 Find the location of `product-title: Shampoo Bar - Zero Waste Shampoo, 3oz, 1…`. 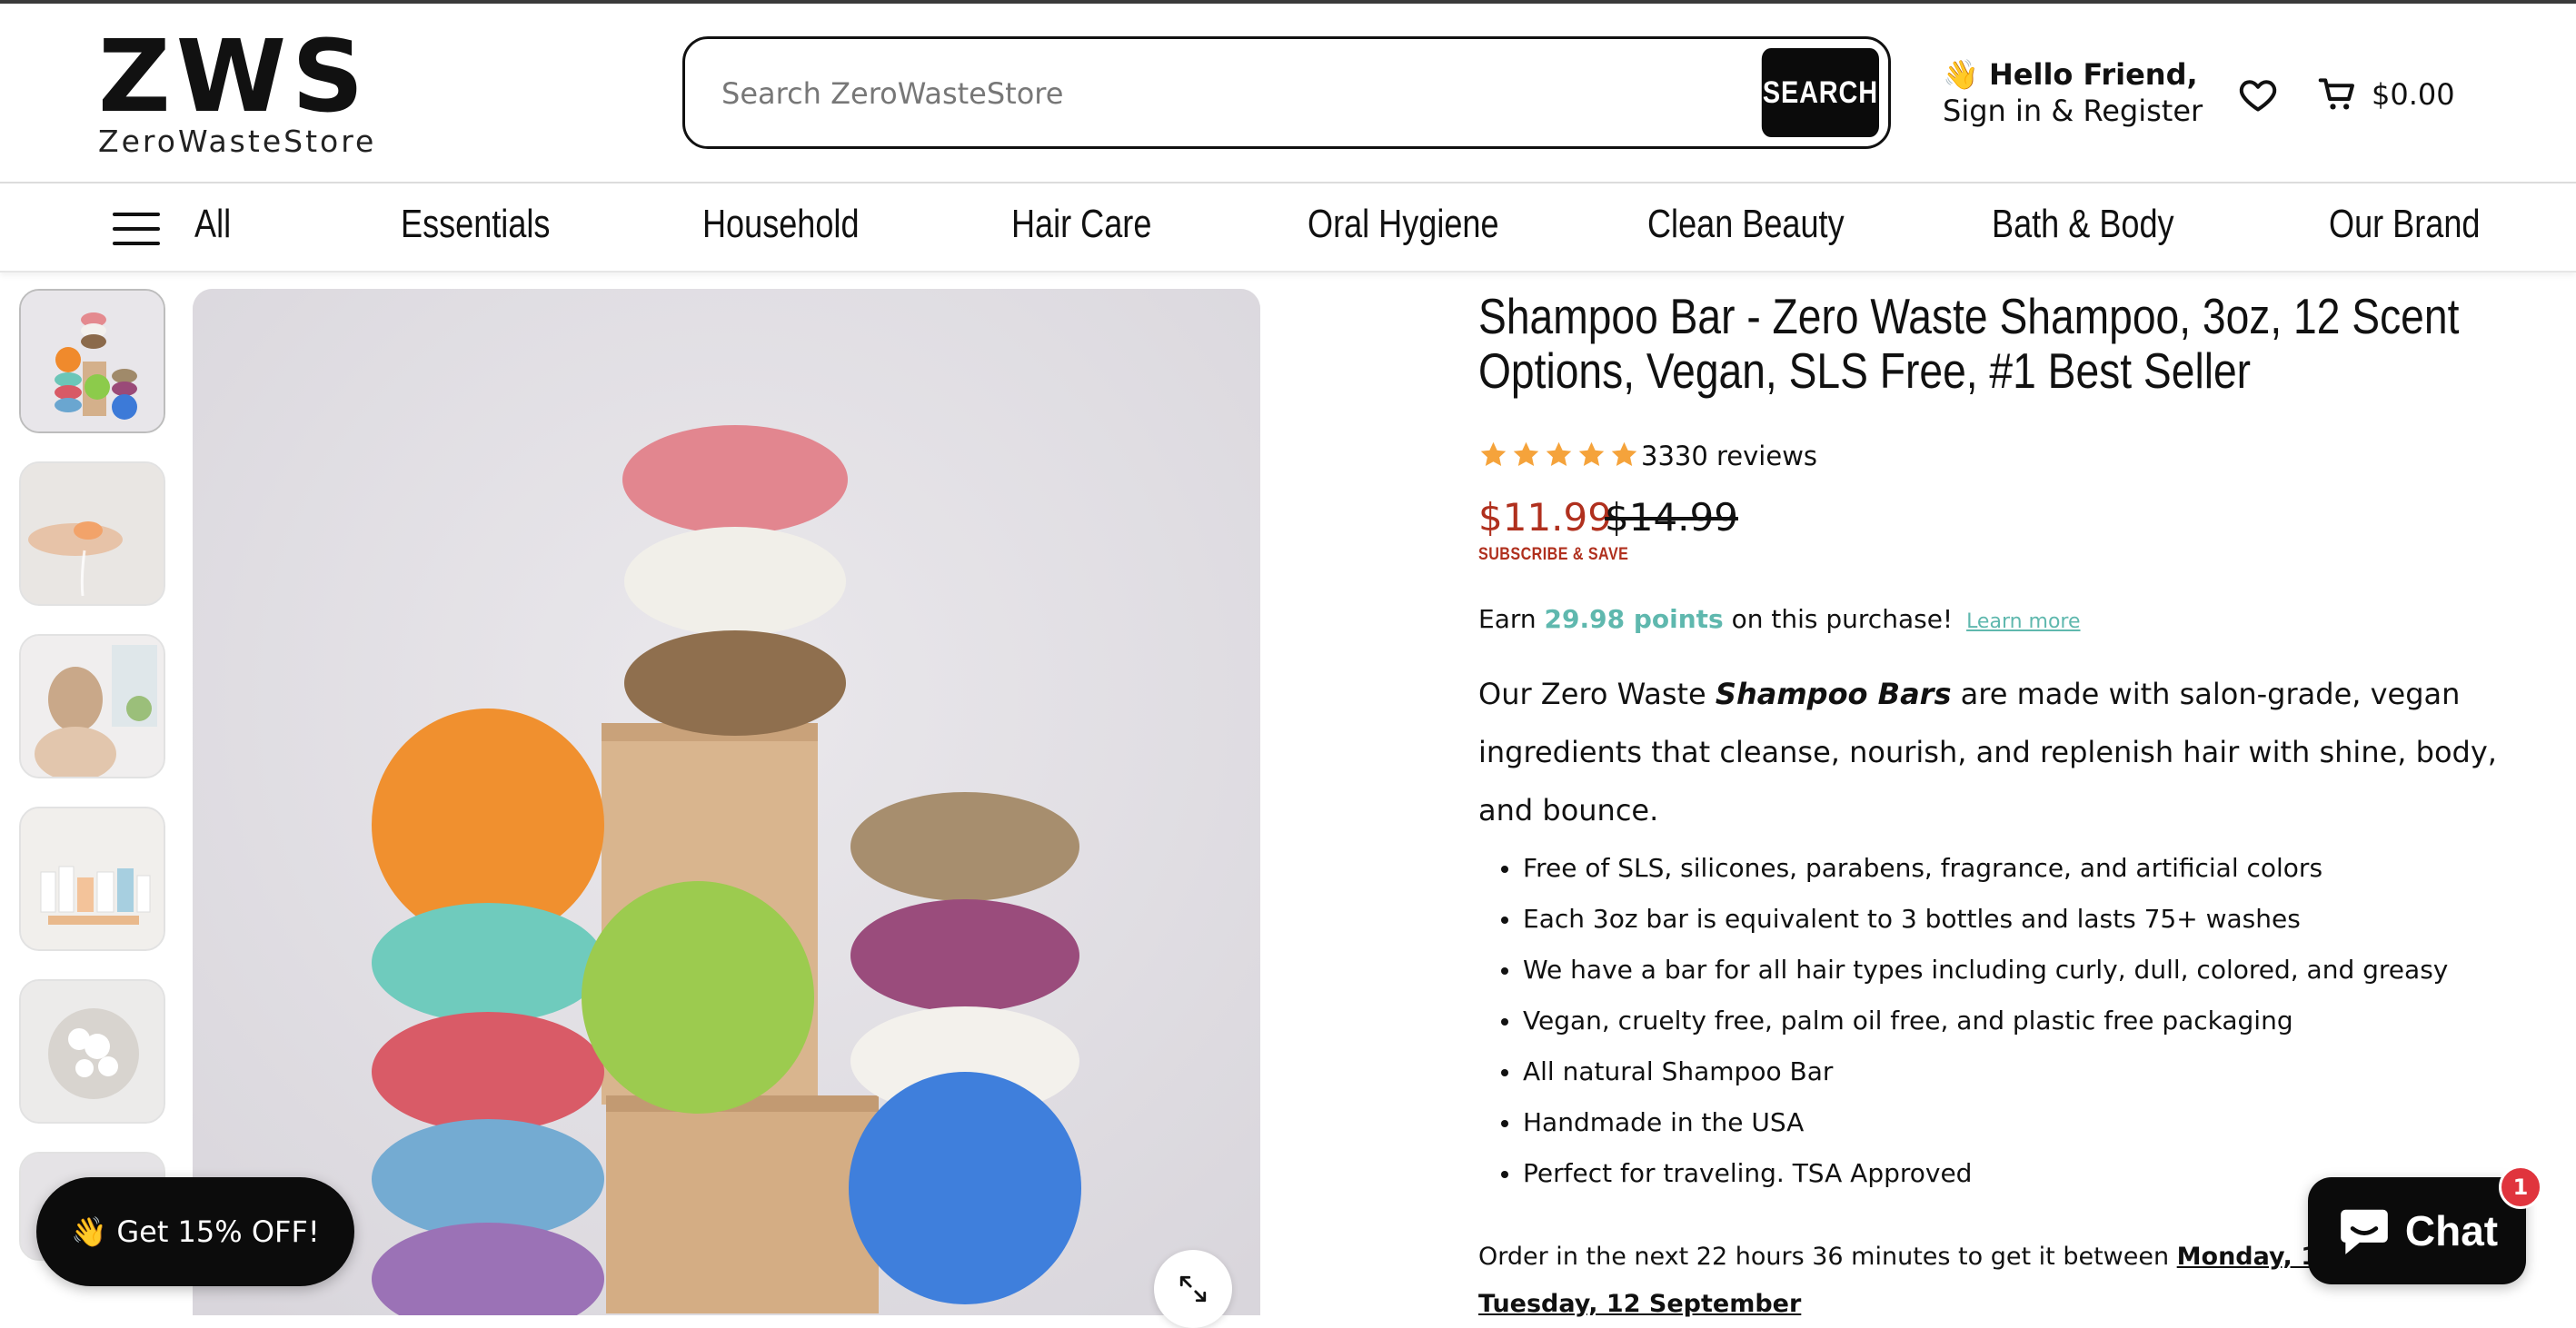

product-title: Shampoo Bar - Zero Waste Shampoo, 3oz, 1… is located at coordinates (1969, 343).